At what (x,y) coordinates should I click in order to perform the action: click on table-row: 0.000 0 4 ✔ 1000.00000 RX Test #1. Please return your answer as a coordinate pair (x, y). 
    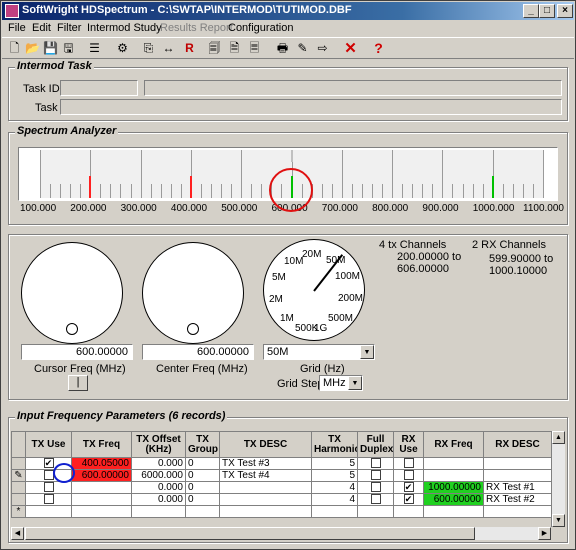
    Looking at the image, I should click on (281, 487).